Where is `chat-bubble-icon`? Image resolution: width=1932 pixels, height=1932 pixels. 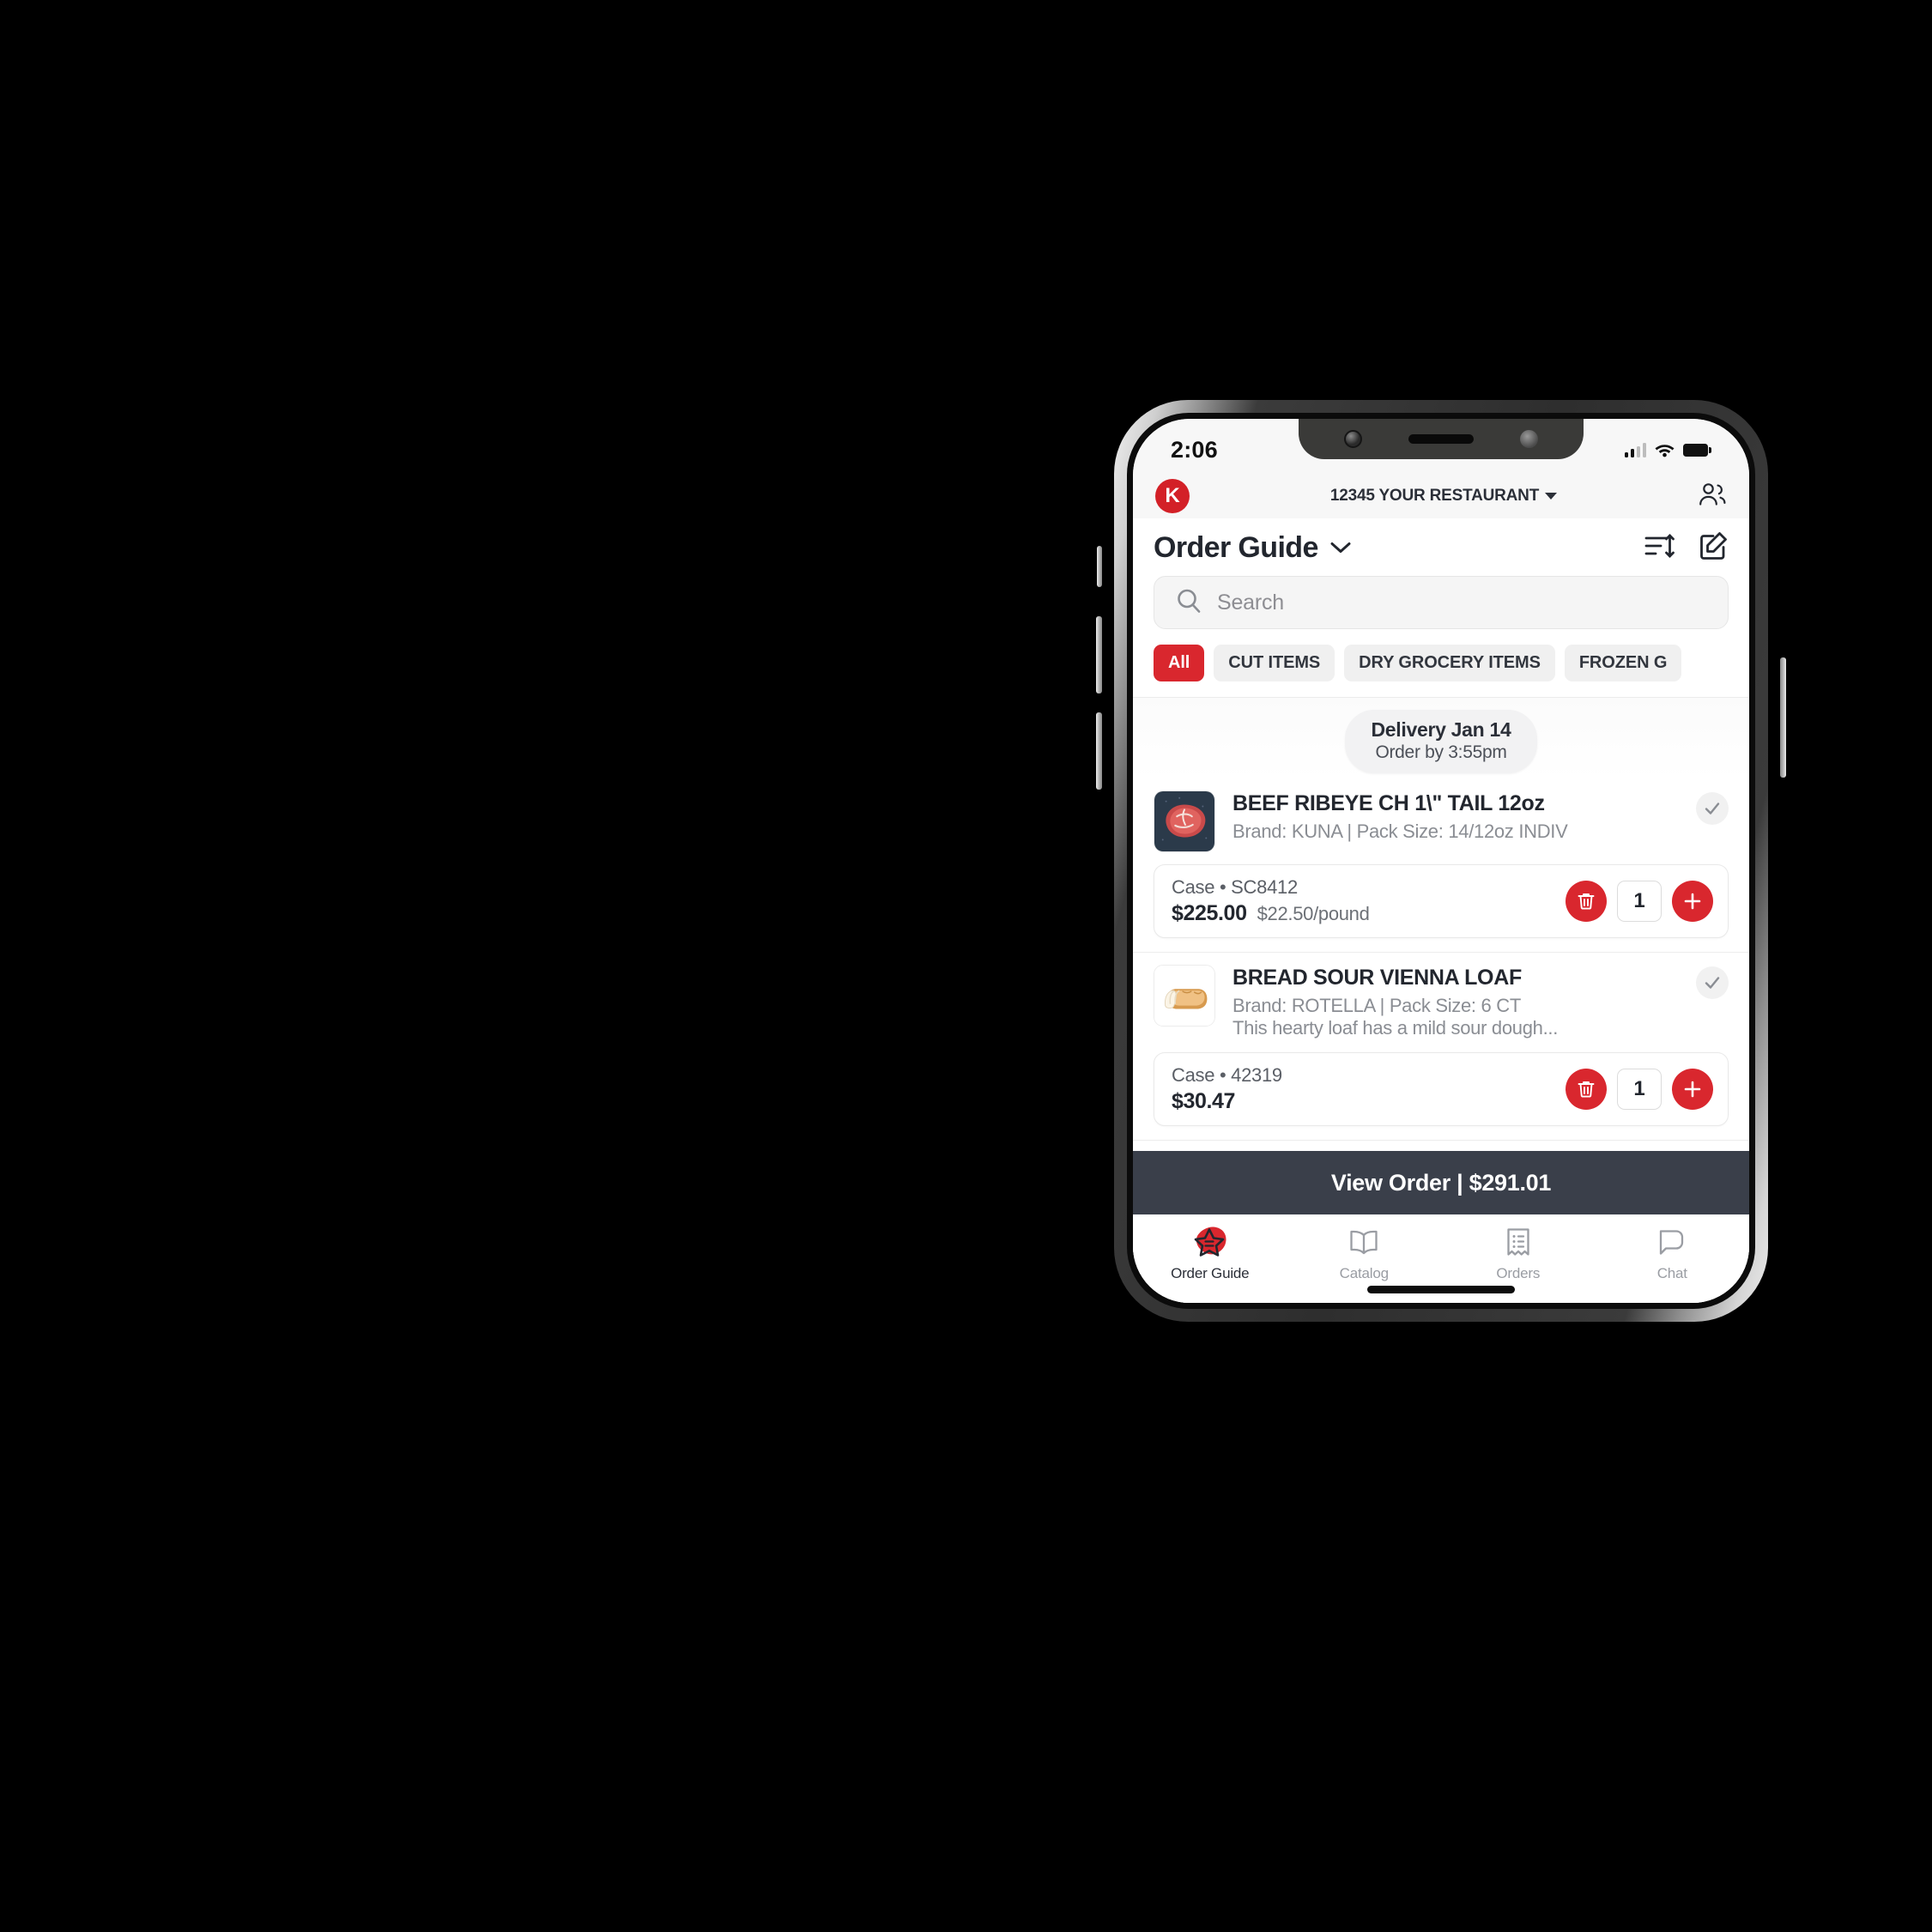
chat-bubble-icon is located at coordinates (1672, 1242).